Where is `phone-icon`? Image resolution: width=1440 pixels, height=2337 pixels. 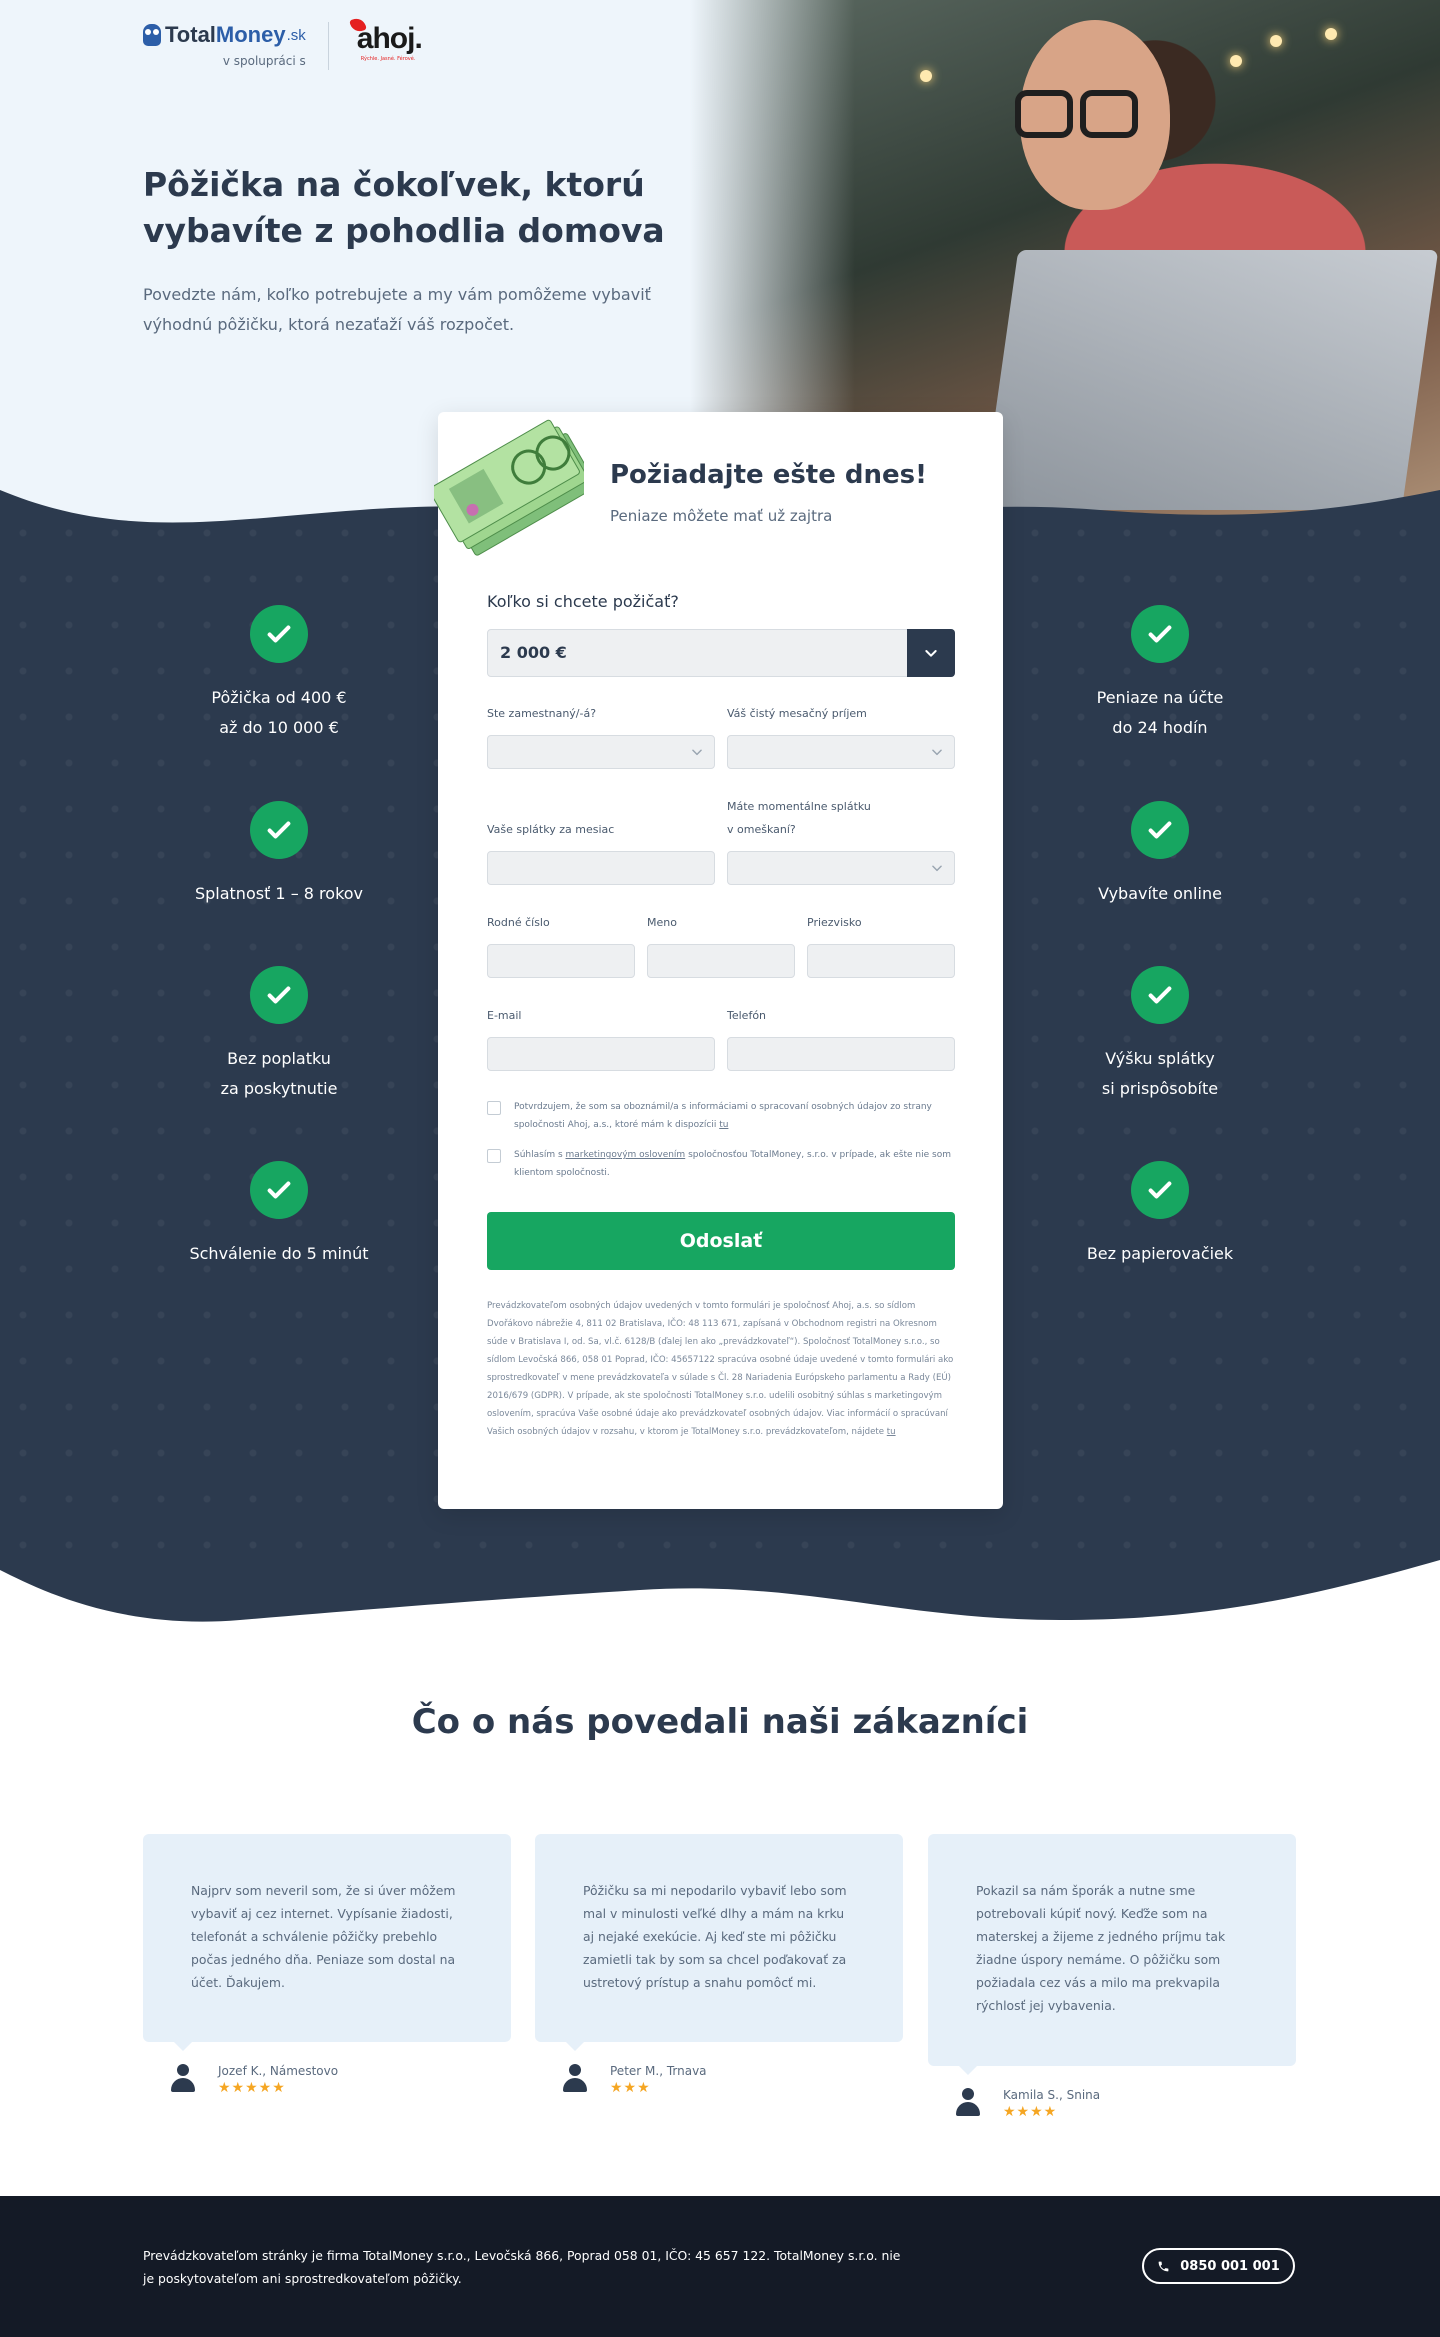
phone-icon is located at coordinates (1163, 2266).